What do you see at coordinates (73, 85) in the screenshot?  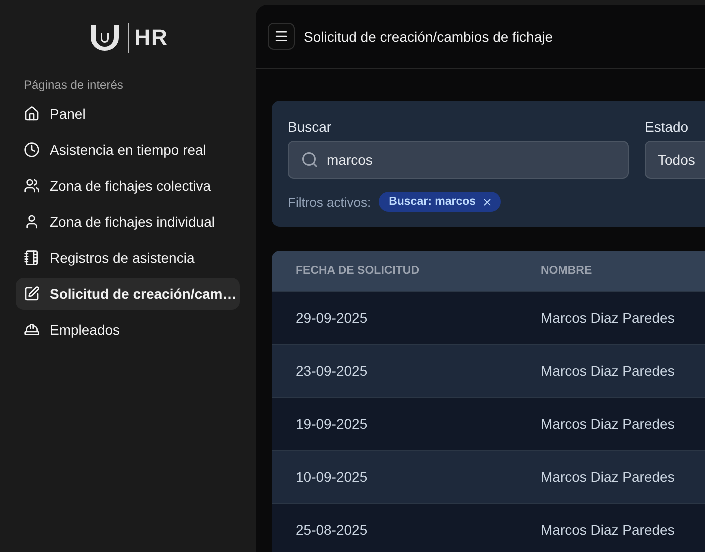 I see `section-title: Páginas de interés` at bounding box center [73, 85].